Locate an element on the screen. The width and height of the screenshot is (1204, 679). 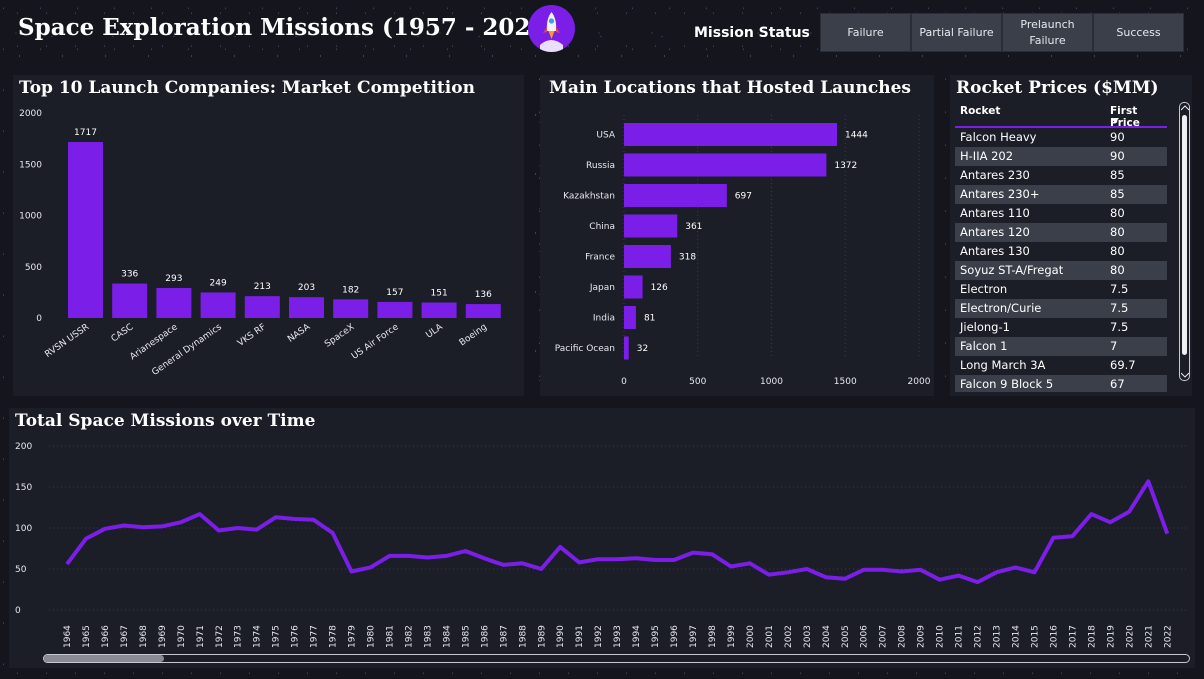
timeline-scrollbar-thumb is located at coordinates (104, 658).